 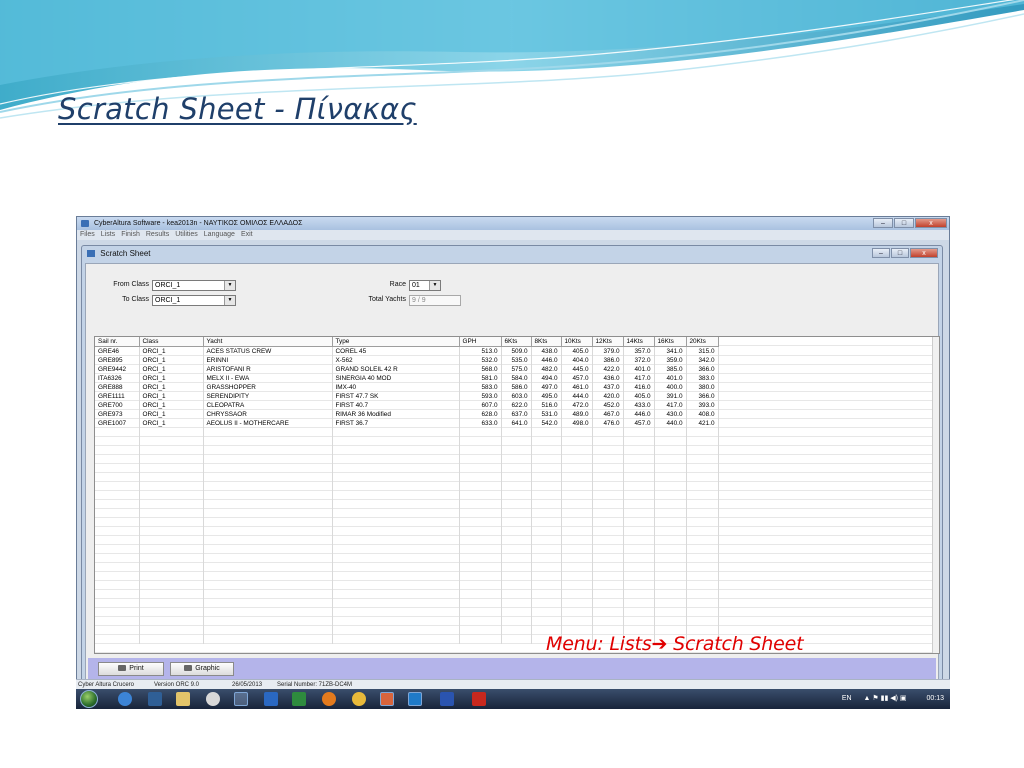 I want to click on column-header: 6Kts, so click(x=516, y=342).